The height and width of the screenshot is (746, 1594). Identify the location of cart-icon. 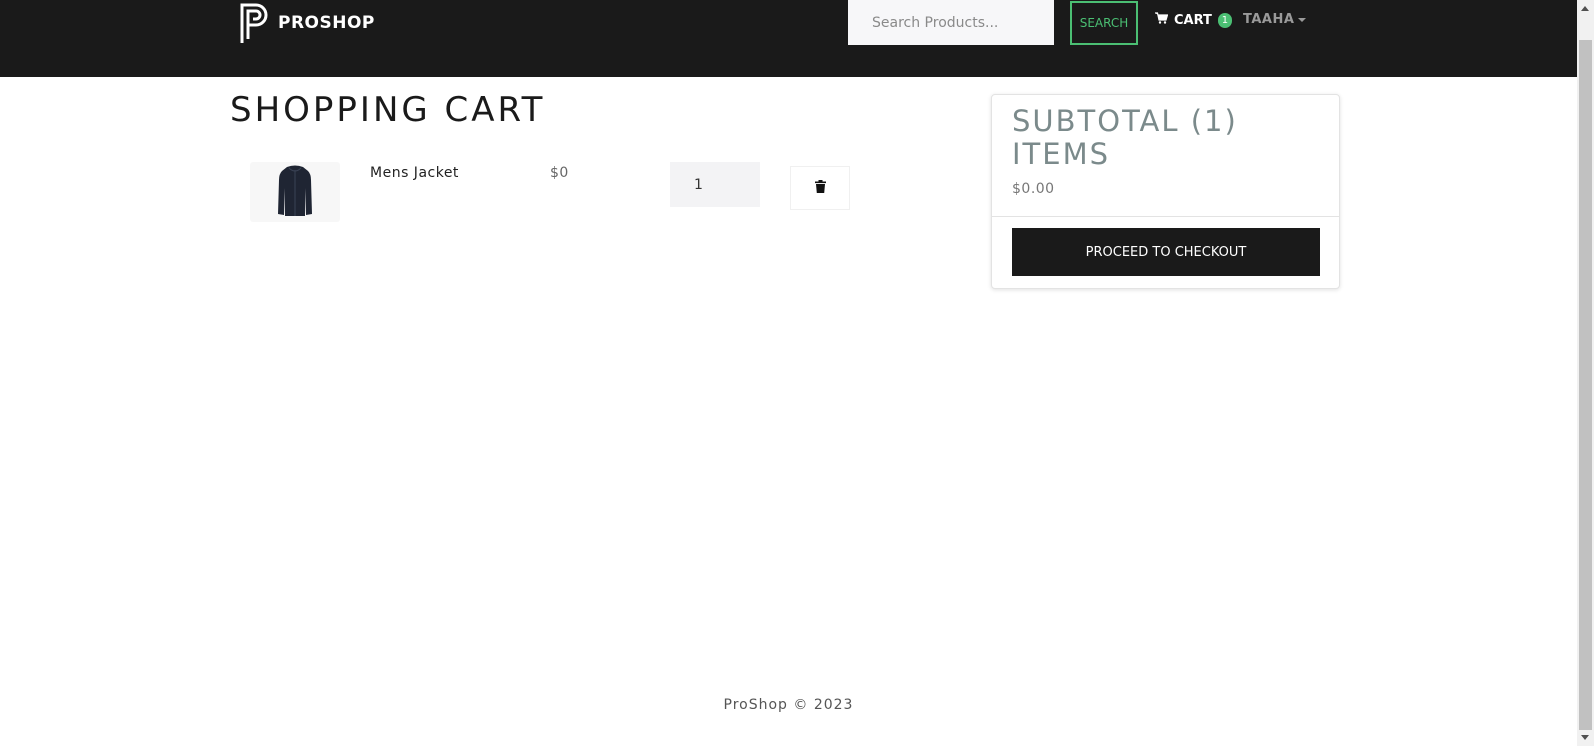
(1164, 20).